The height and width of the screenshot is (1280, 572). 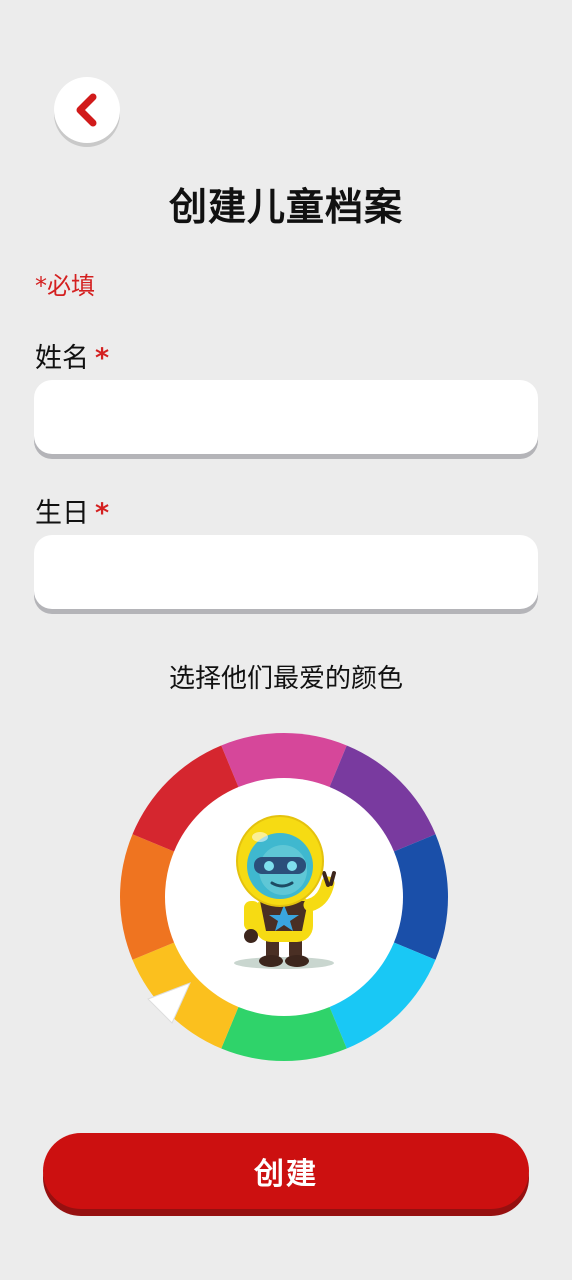 I want to click on birthday-label: 生日 *, so click(x=72, y=510).